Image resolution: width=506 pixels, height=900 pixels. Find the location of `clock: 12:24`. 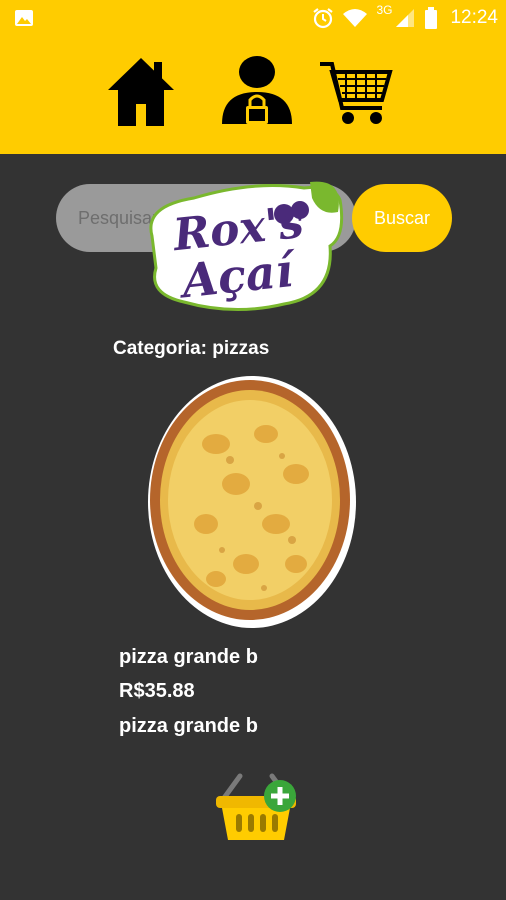

clock: 12:24 is located at coordinates (474, 17).